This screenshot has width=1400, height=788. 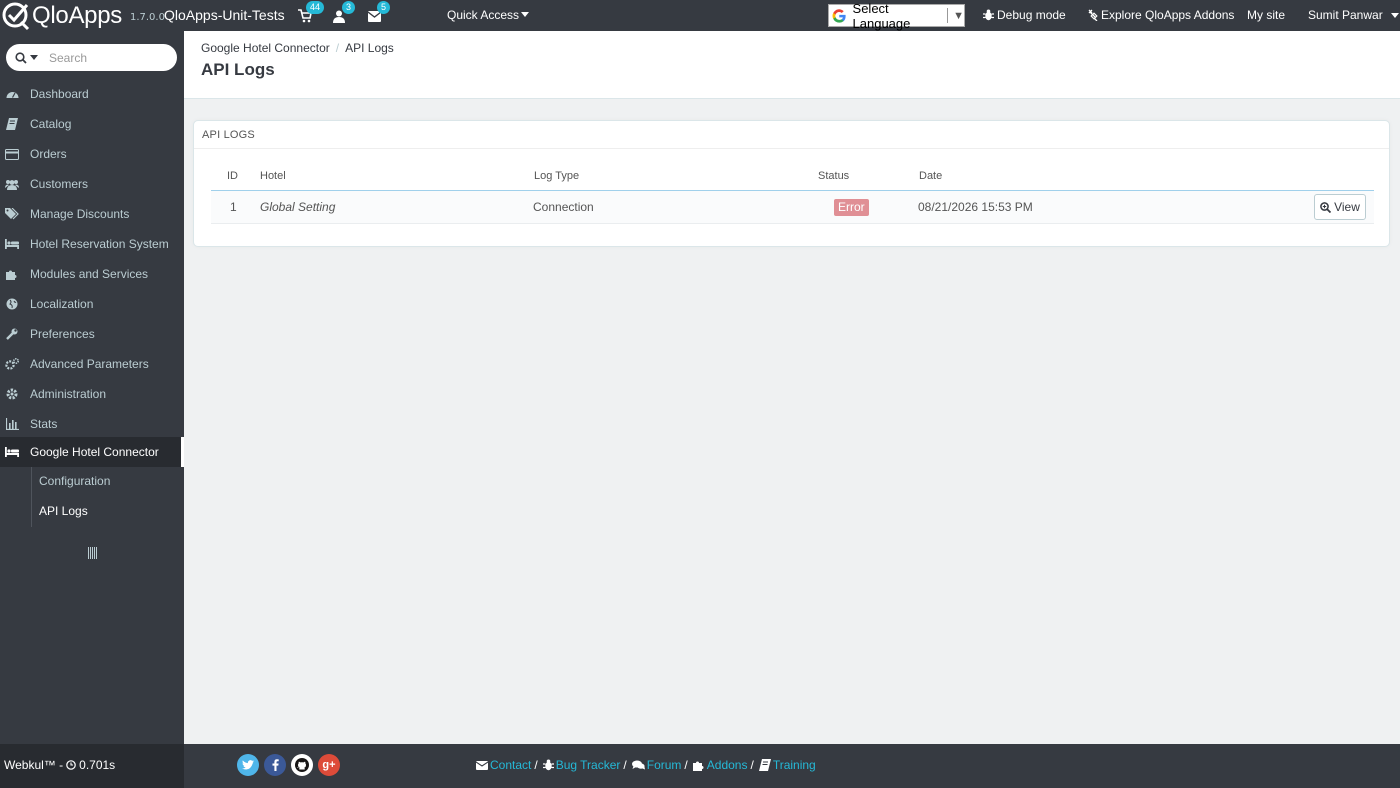 I want to click on user-name: Sumit Panwar, so click(x=1345, y=15).